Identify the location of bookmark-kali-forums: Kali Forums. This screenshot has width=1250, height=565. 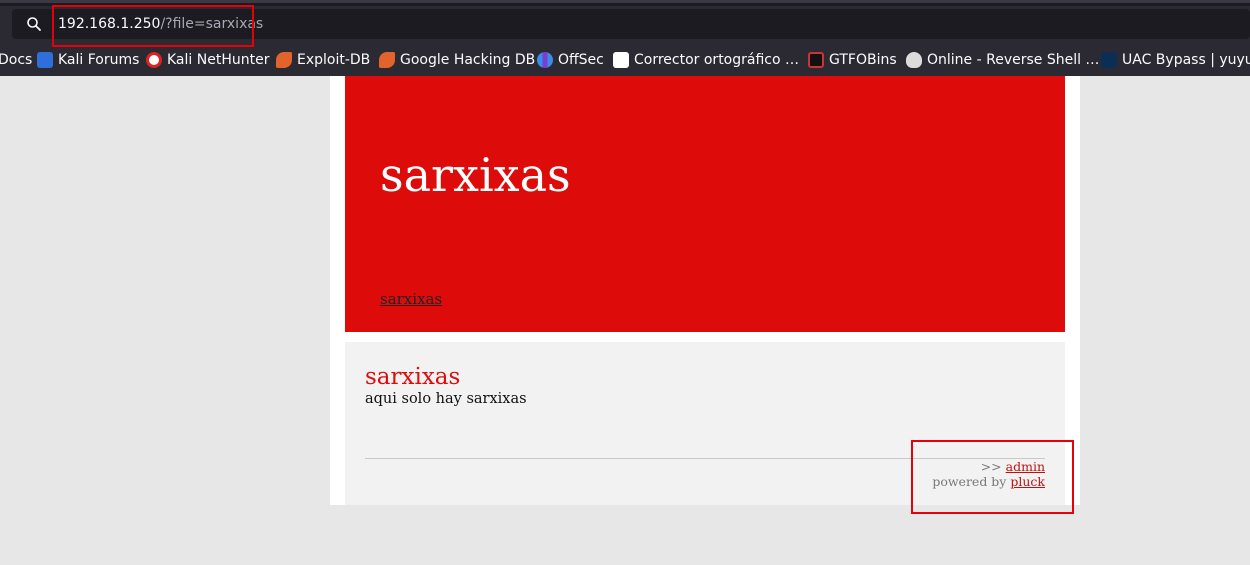
(88, 60).